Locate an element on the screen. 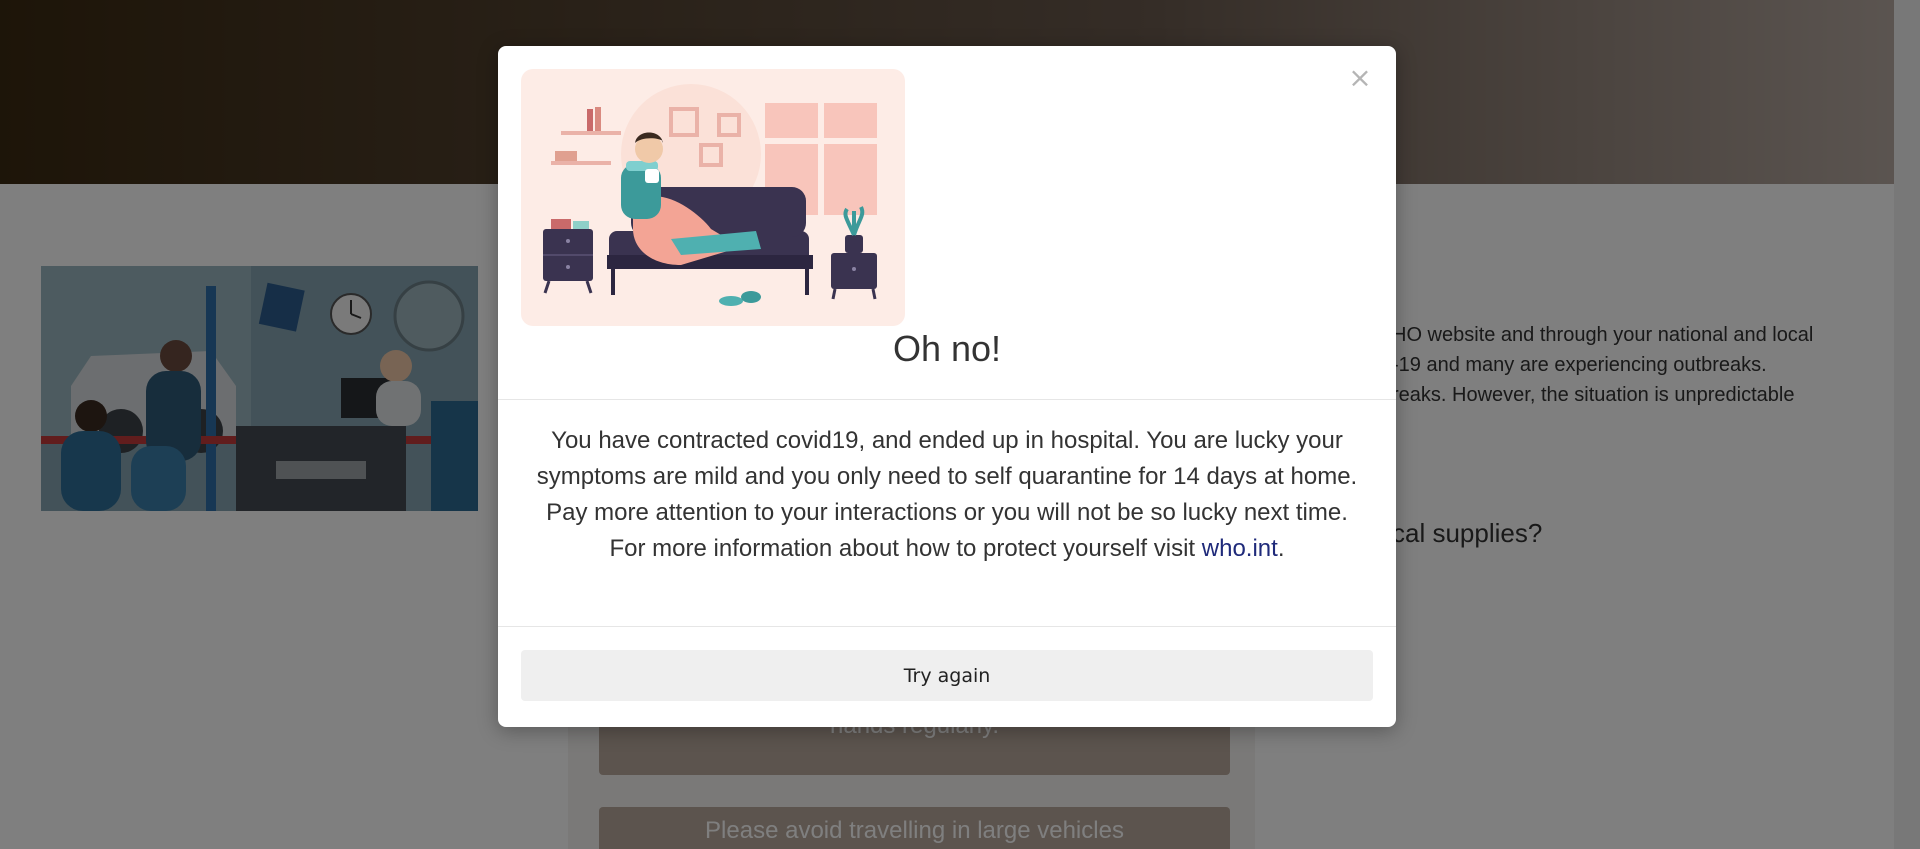 The image size is (1920, 849). modal-title: Oh no! is located at coordinates (947, 348).